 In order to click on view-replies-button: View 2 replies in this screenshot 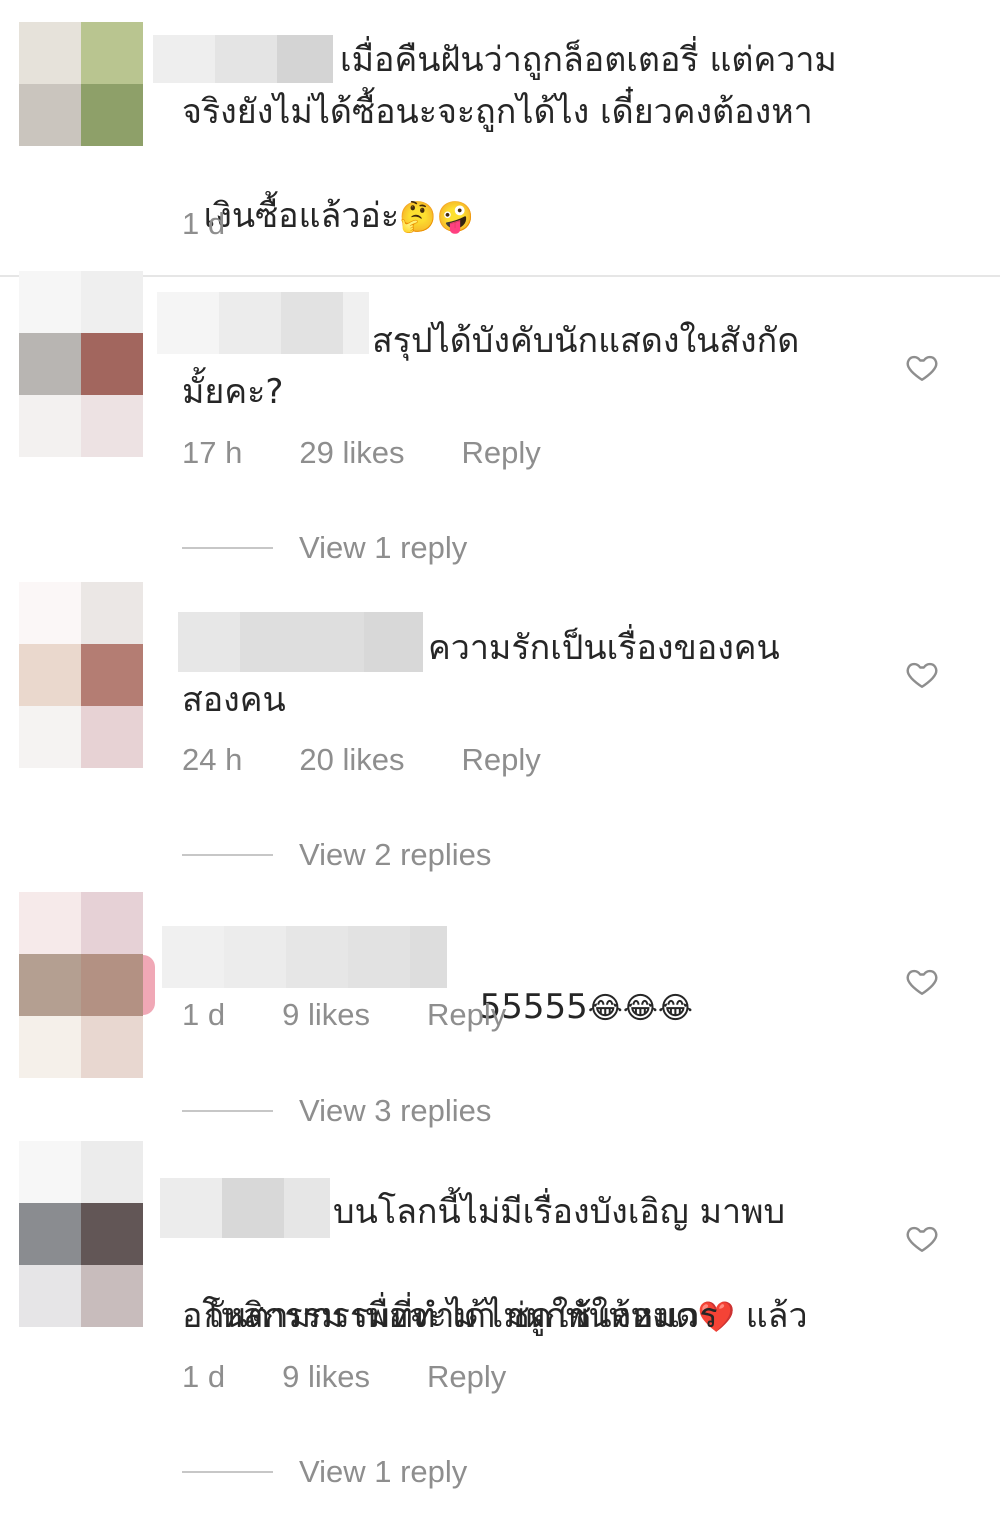, I will do `click(336, 855)`.